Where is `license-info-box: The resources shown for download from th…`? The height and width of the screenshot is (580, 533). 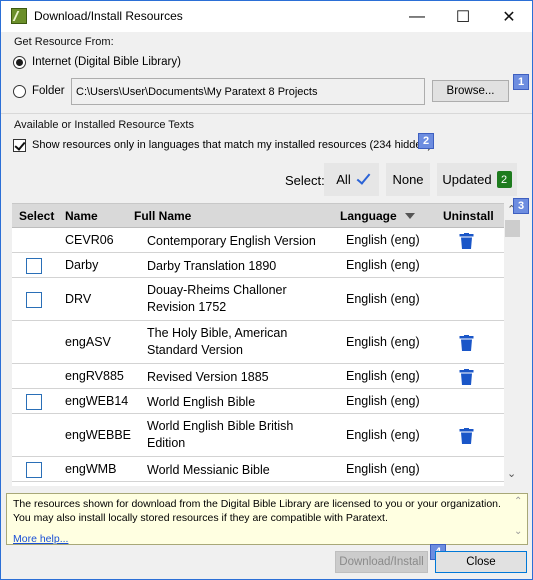
license-info-box: The resources shown for download from th… is located at coordinates (267, 519).